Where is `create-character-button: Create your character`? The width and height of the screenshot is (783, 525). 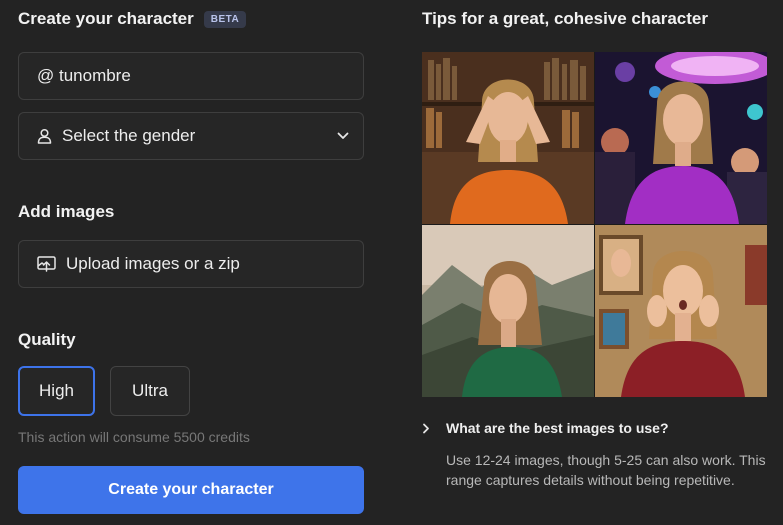 create-character-button: Create your character is located at coordinates (191, 490).